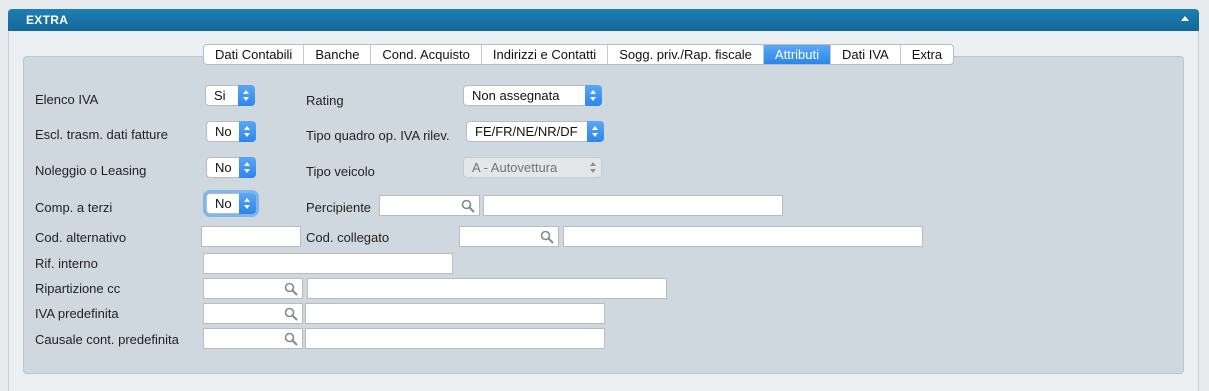 This screenshot has width=1209, height=391. I want to click on percipiente-description-field, so click(633, 205).